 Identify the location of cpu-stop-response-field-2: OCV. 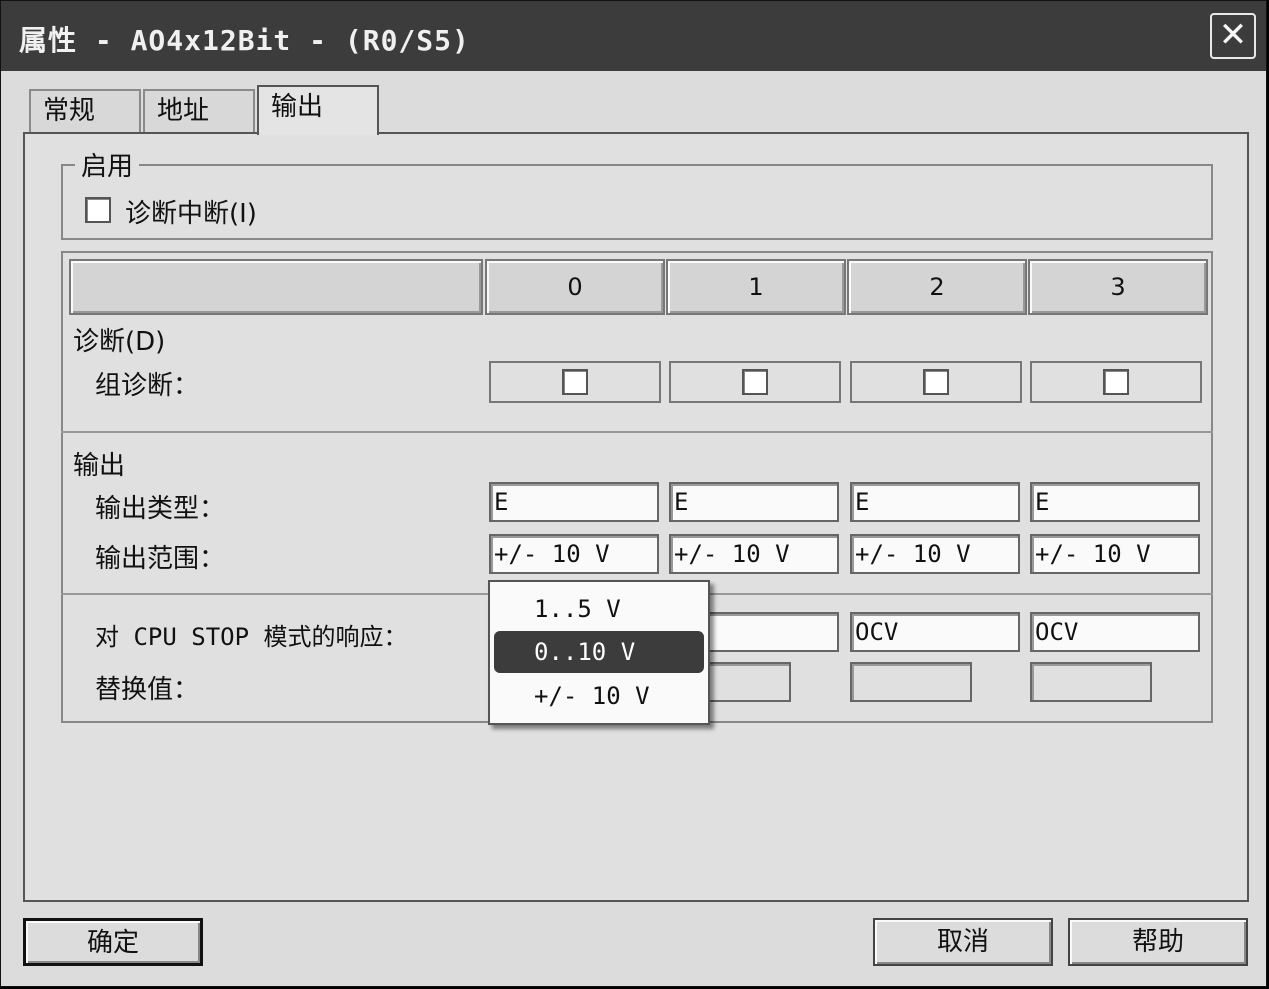
(935, 632).